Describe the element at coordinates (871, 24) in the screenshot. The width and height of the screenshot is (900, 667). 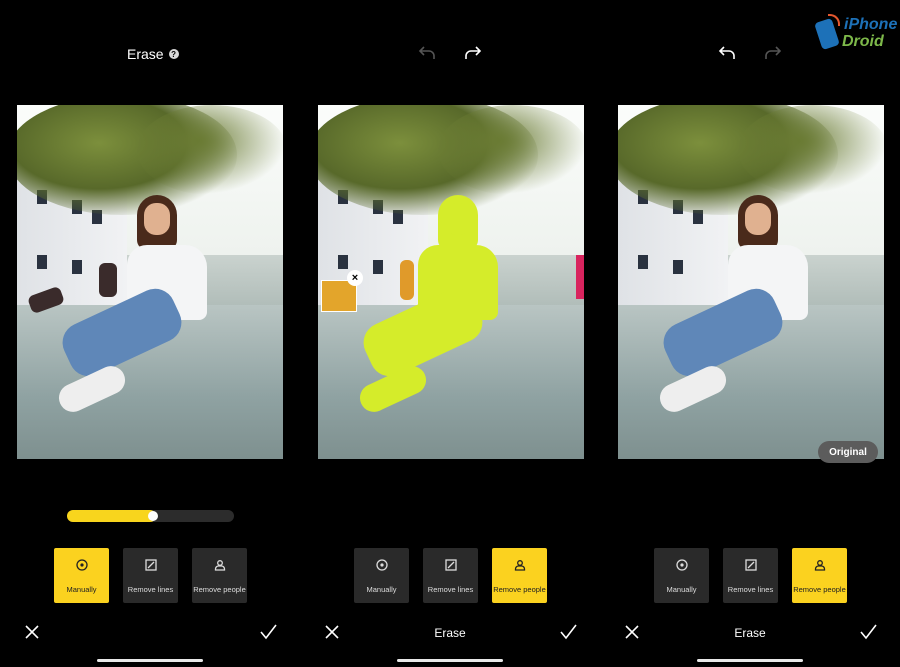
I see `logo-line1: iPhone` at that location.